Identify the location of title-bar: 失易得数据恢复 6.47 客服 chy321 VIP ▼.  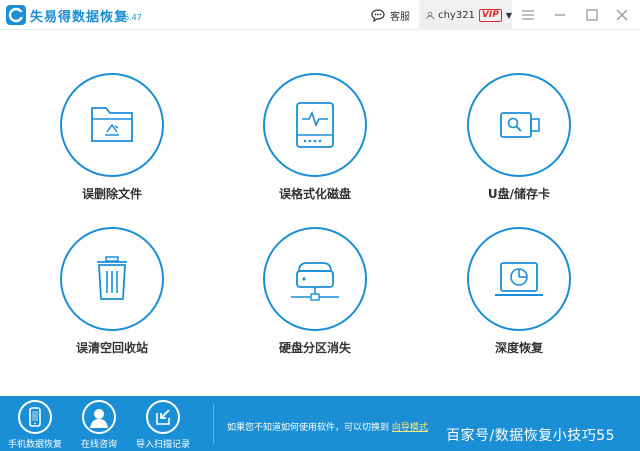
(320, 15).